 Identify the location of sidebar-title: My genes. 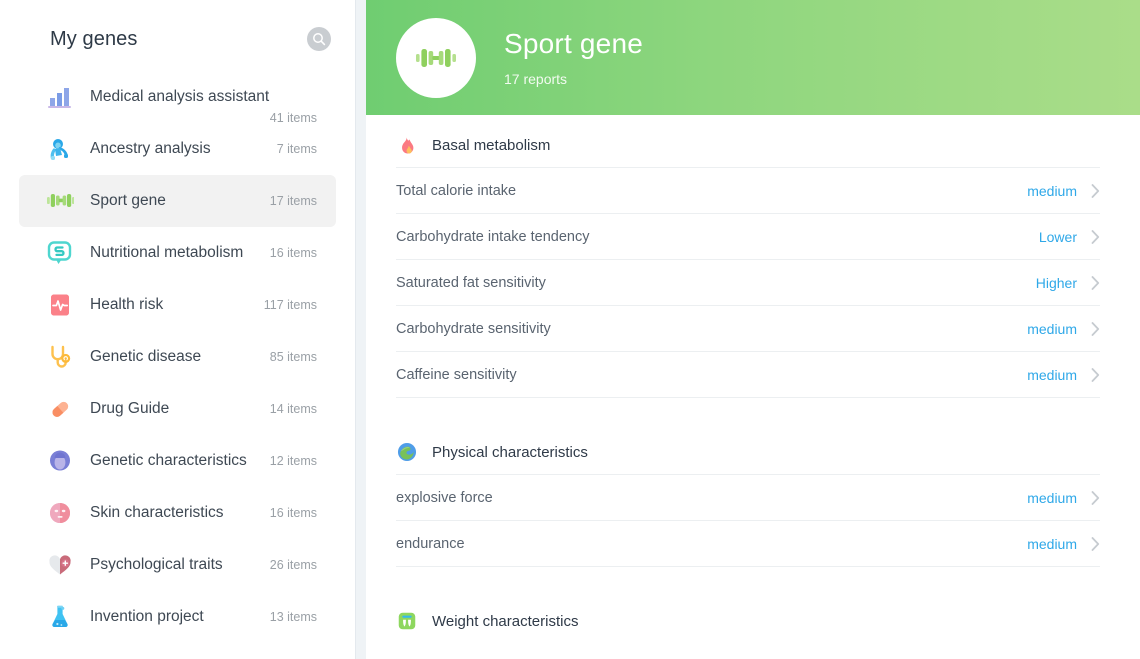
(94, 38).